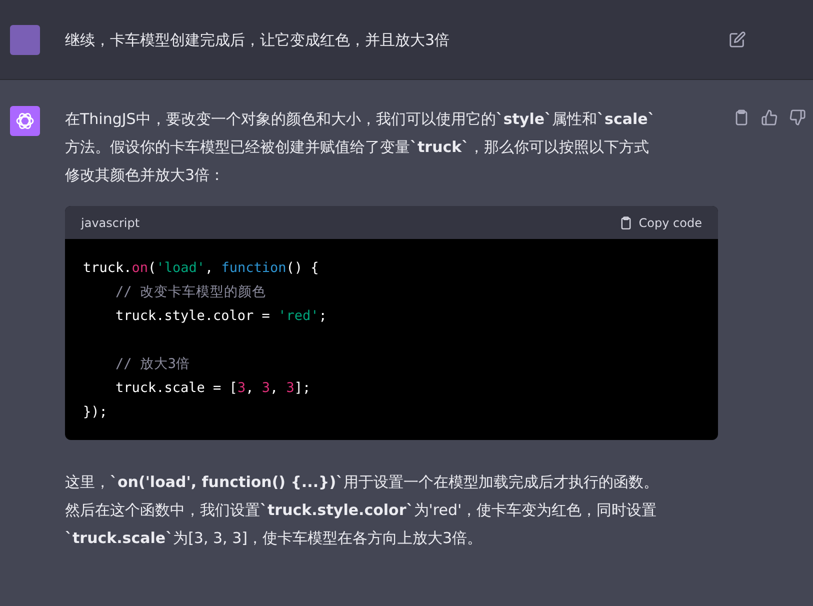  What do you see at coordinates (660, 223) in the screenshot?
I see `copy-code-button: Copy code` at bounding box center [660, 223].